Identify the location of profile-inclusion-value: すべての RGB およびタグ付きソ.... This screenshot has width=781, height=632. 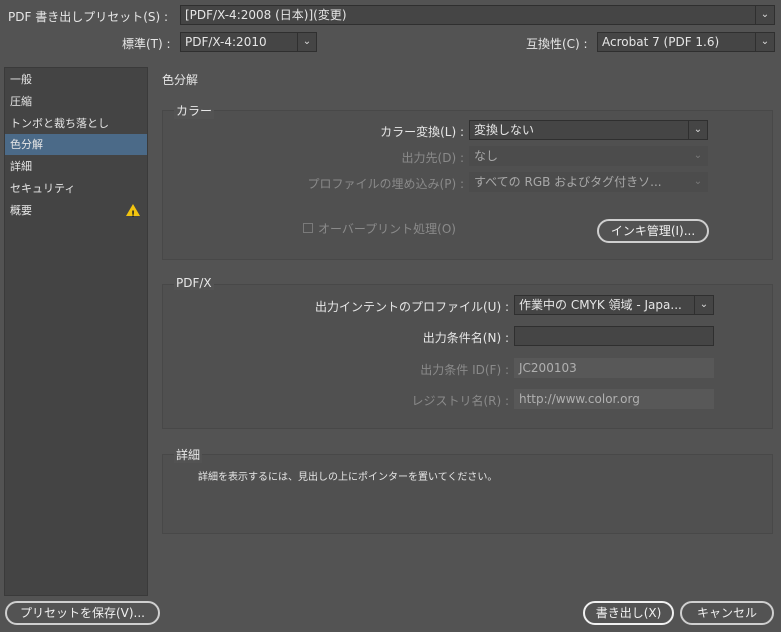
(568, 182).